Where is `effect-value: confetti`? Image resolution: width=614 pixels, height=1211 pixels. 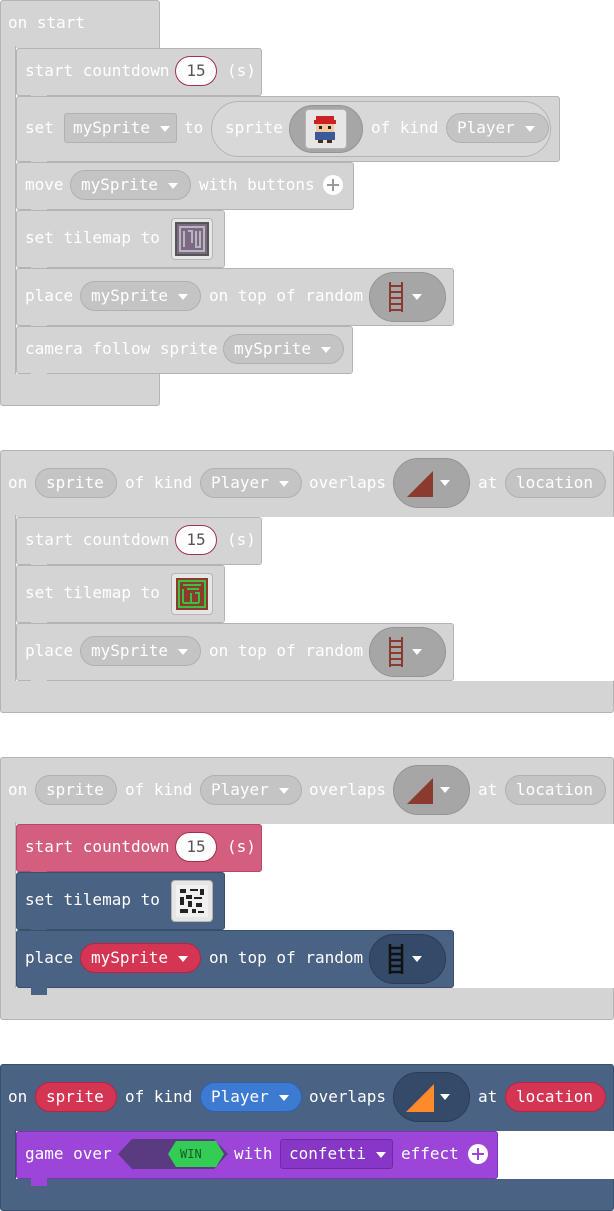
effect-value: confetti is located at coordinates (328, 1153).